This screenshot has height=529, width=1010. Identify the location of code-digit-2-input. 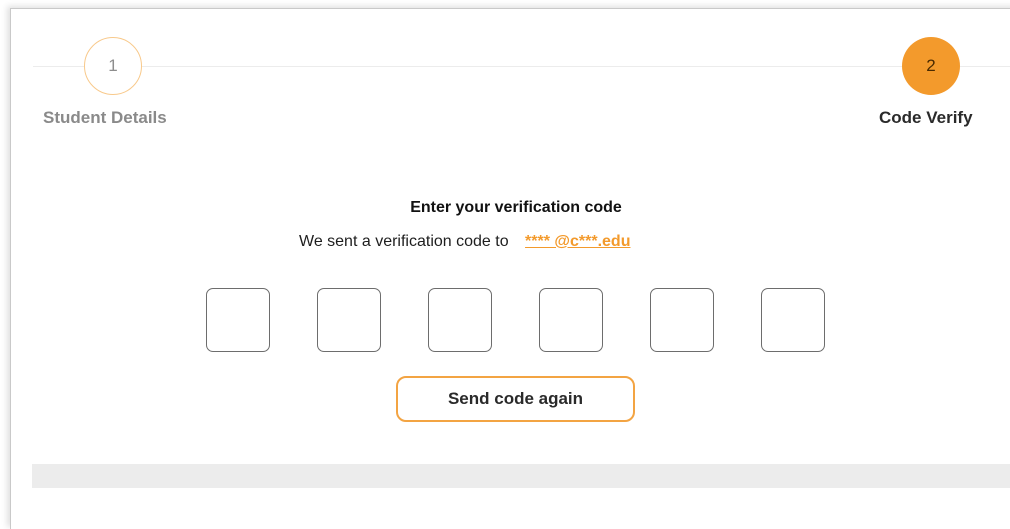
(349, 320).